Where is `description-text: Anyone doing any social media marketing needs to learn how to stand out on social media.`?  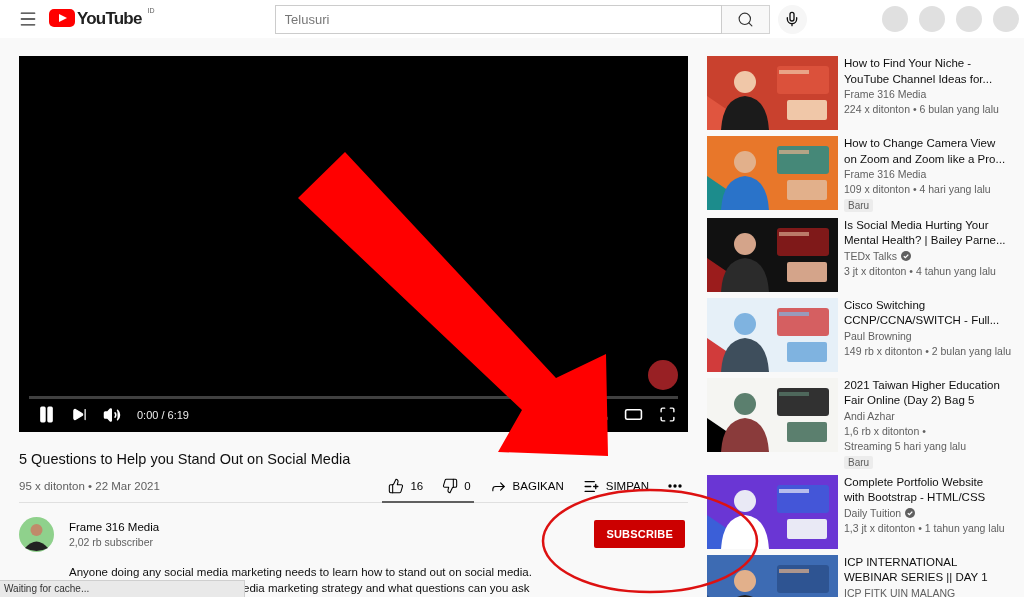 description-text: Anyone doing any social media marketing needs to learn how to stand out on social media. is located at coordinates (300, 572).